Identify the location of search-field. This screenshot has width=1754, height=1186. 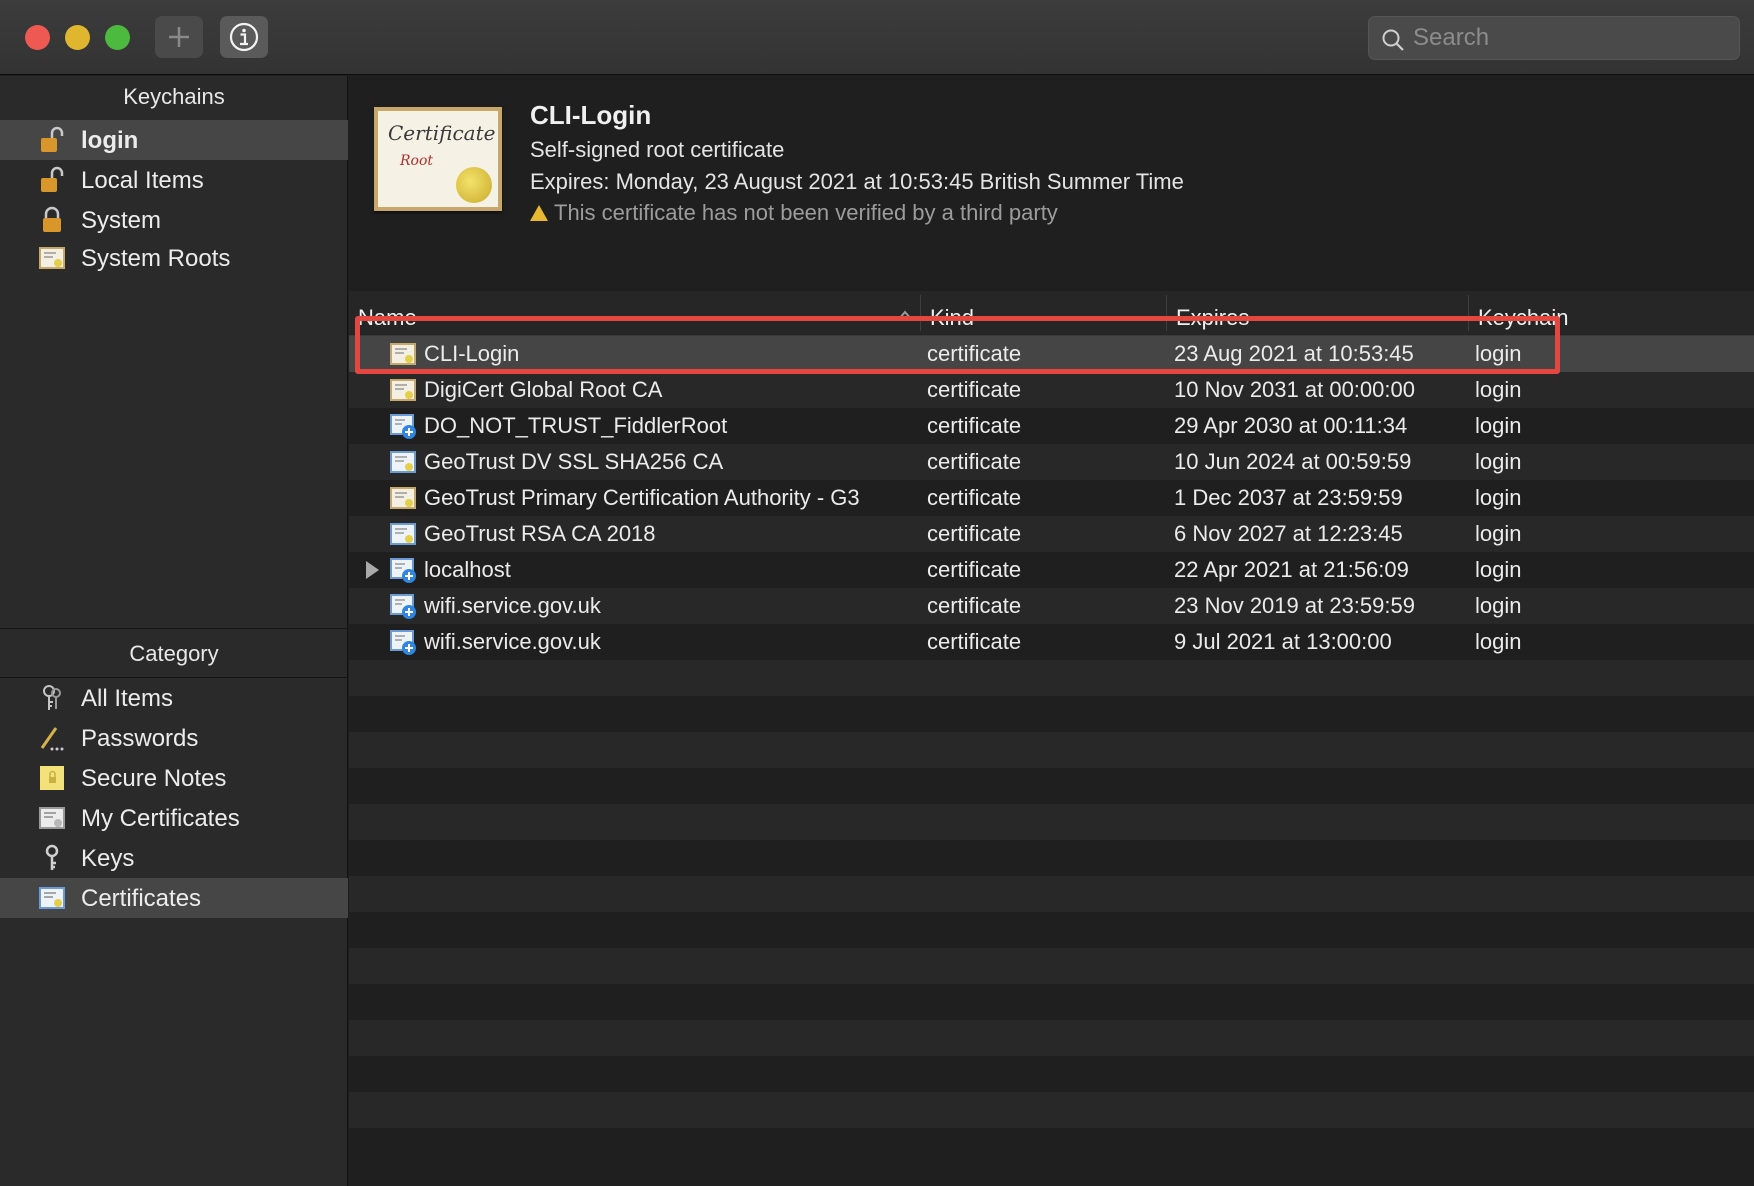
(1554, 38).